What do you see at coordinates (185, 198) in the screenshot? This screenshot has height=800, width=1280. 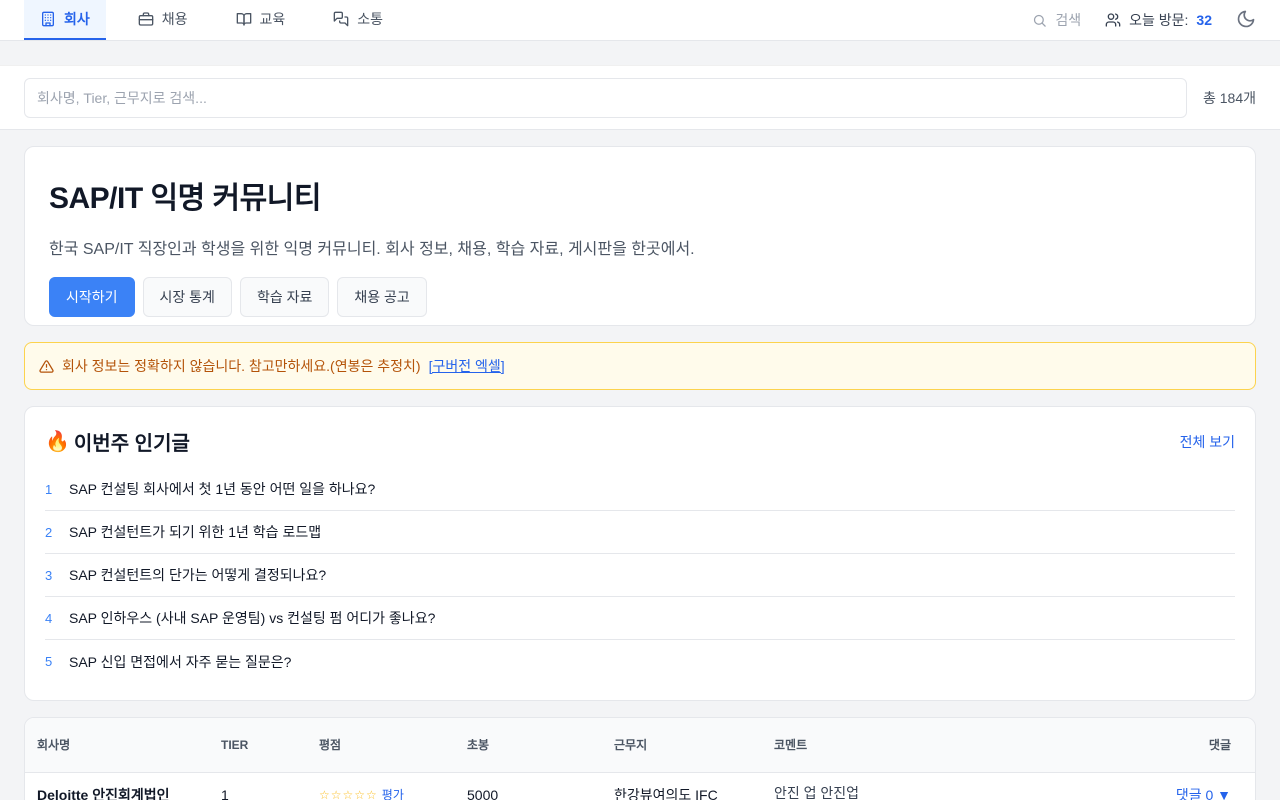 I see `hero-title: SAP/IT 익명 커뮤니티` at bounding box center [185, 198].